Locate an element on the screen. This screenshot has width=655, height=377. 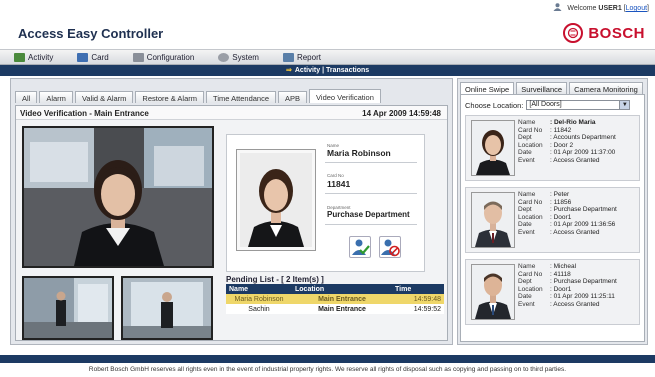
menu-activity-label: Activity is located at coordinates (41, 57).